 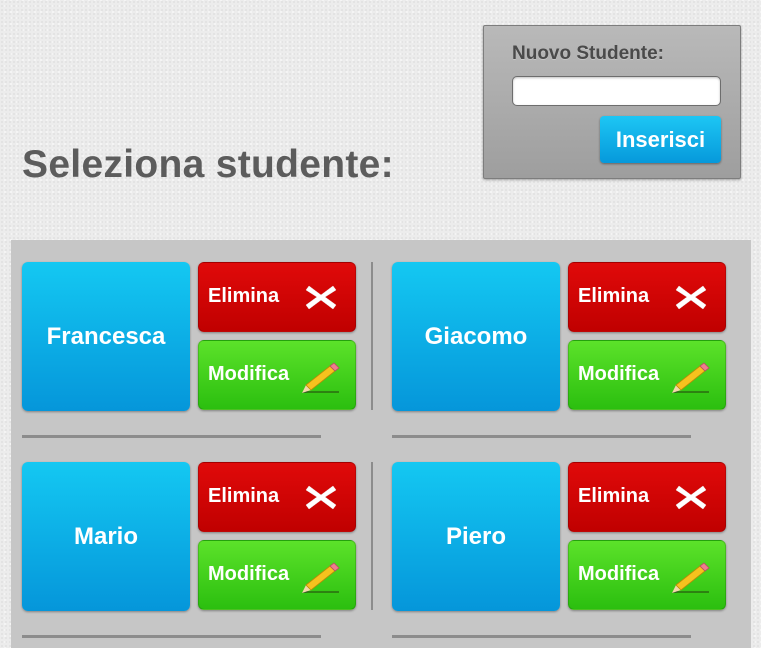 I want to click on new-student-input, so click(x=616, y=91).